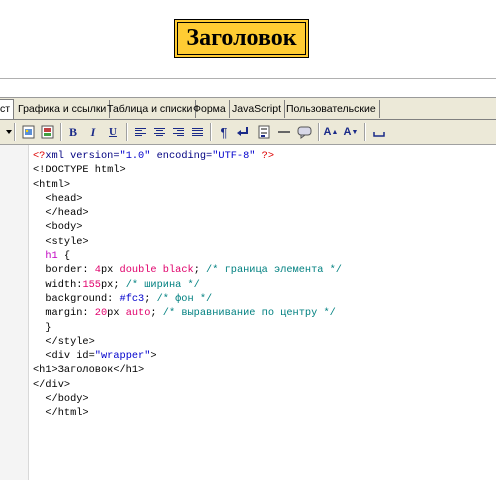 The height and width of the screenshot is (480, 496). Describe the element at coordinates (331, 109) in the screenshot. I see `tab-custom: Пользовательские` at that location.